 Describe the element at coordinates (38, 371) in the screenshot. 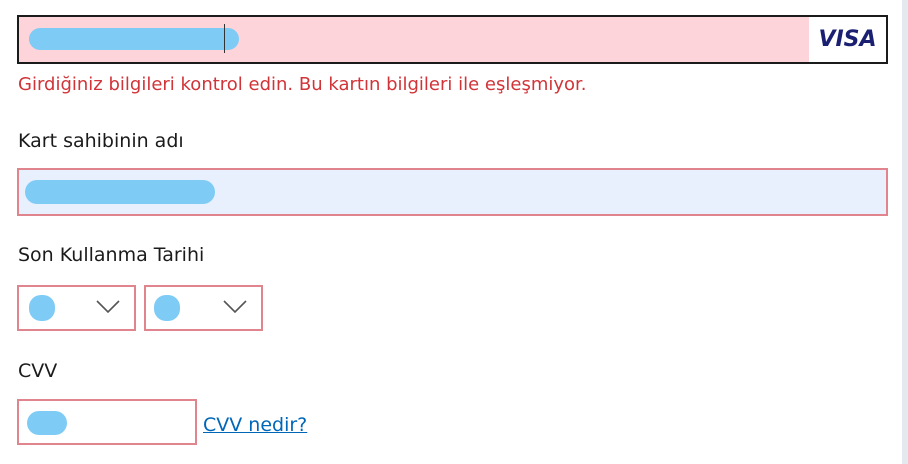

I see `cvv-label: CVV` at that location.